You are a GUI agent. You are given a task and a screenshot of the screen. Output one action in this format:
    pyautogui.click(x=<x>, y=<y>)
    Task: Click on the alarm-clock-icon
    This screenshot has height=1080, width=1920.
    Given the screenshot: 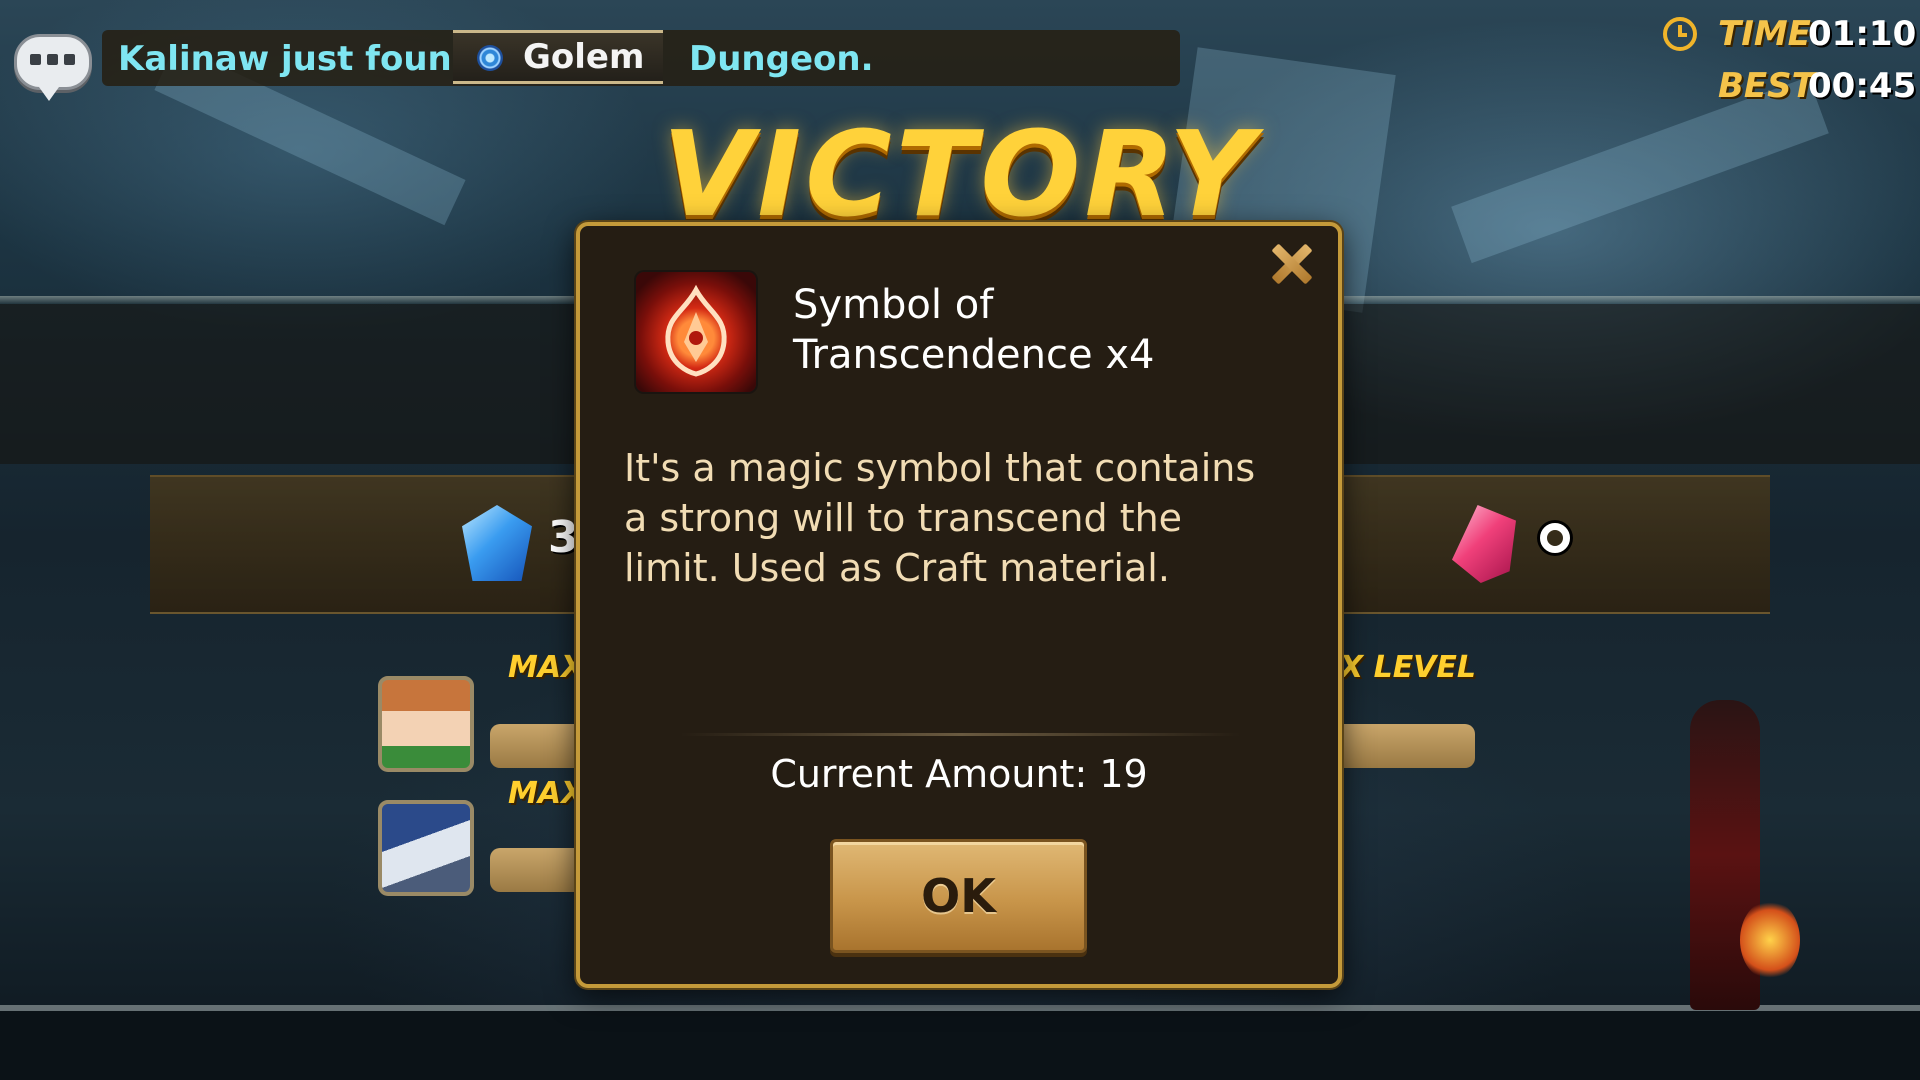 What is the action you would take?
    pyautogui.click(x=1680, y=34)
    